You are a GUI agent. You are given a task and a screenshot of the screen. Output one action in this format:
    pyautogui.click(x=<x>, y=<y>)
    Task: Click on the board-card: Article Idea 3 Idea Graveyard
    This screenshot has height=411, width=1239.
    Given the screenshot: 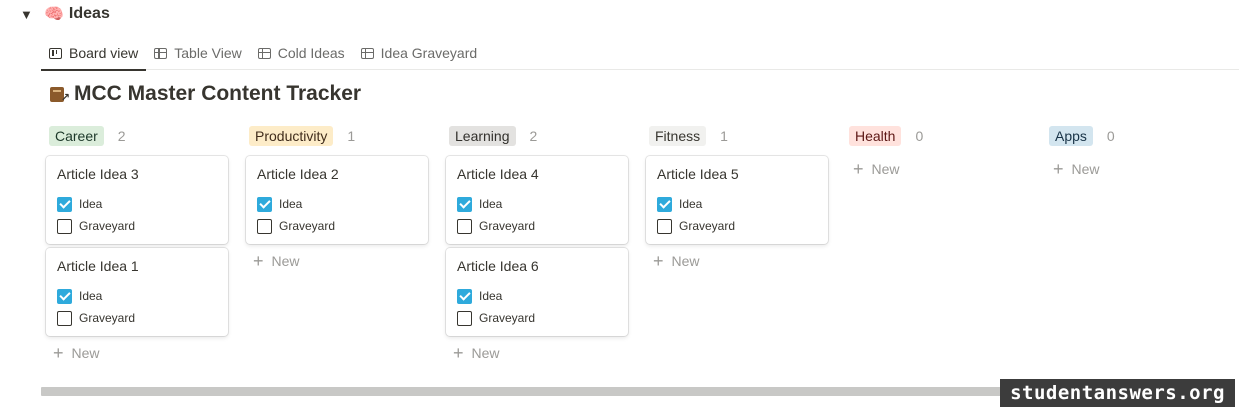 What is the action you would take?
    pyautogui.click(x=137, y=200)
    